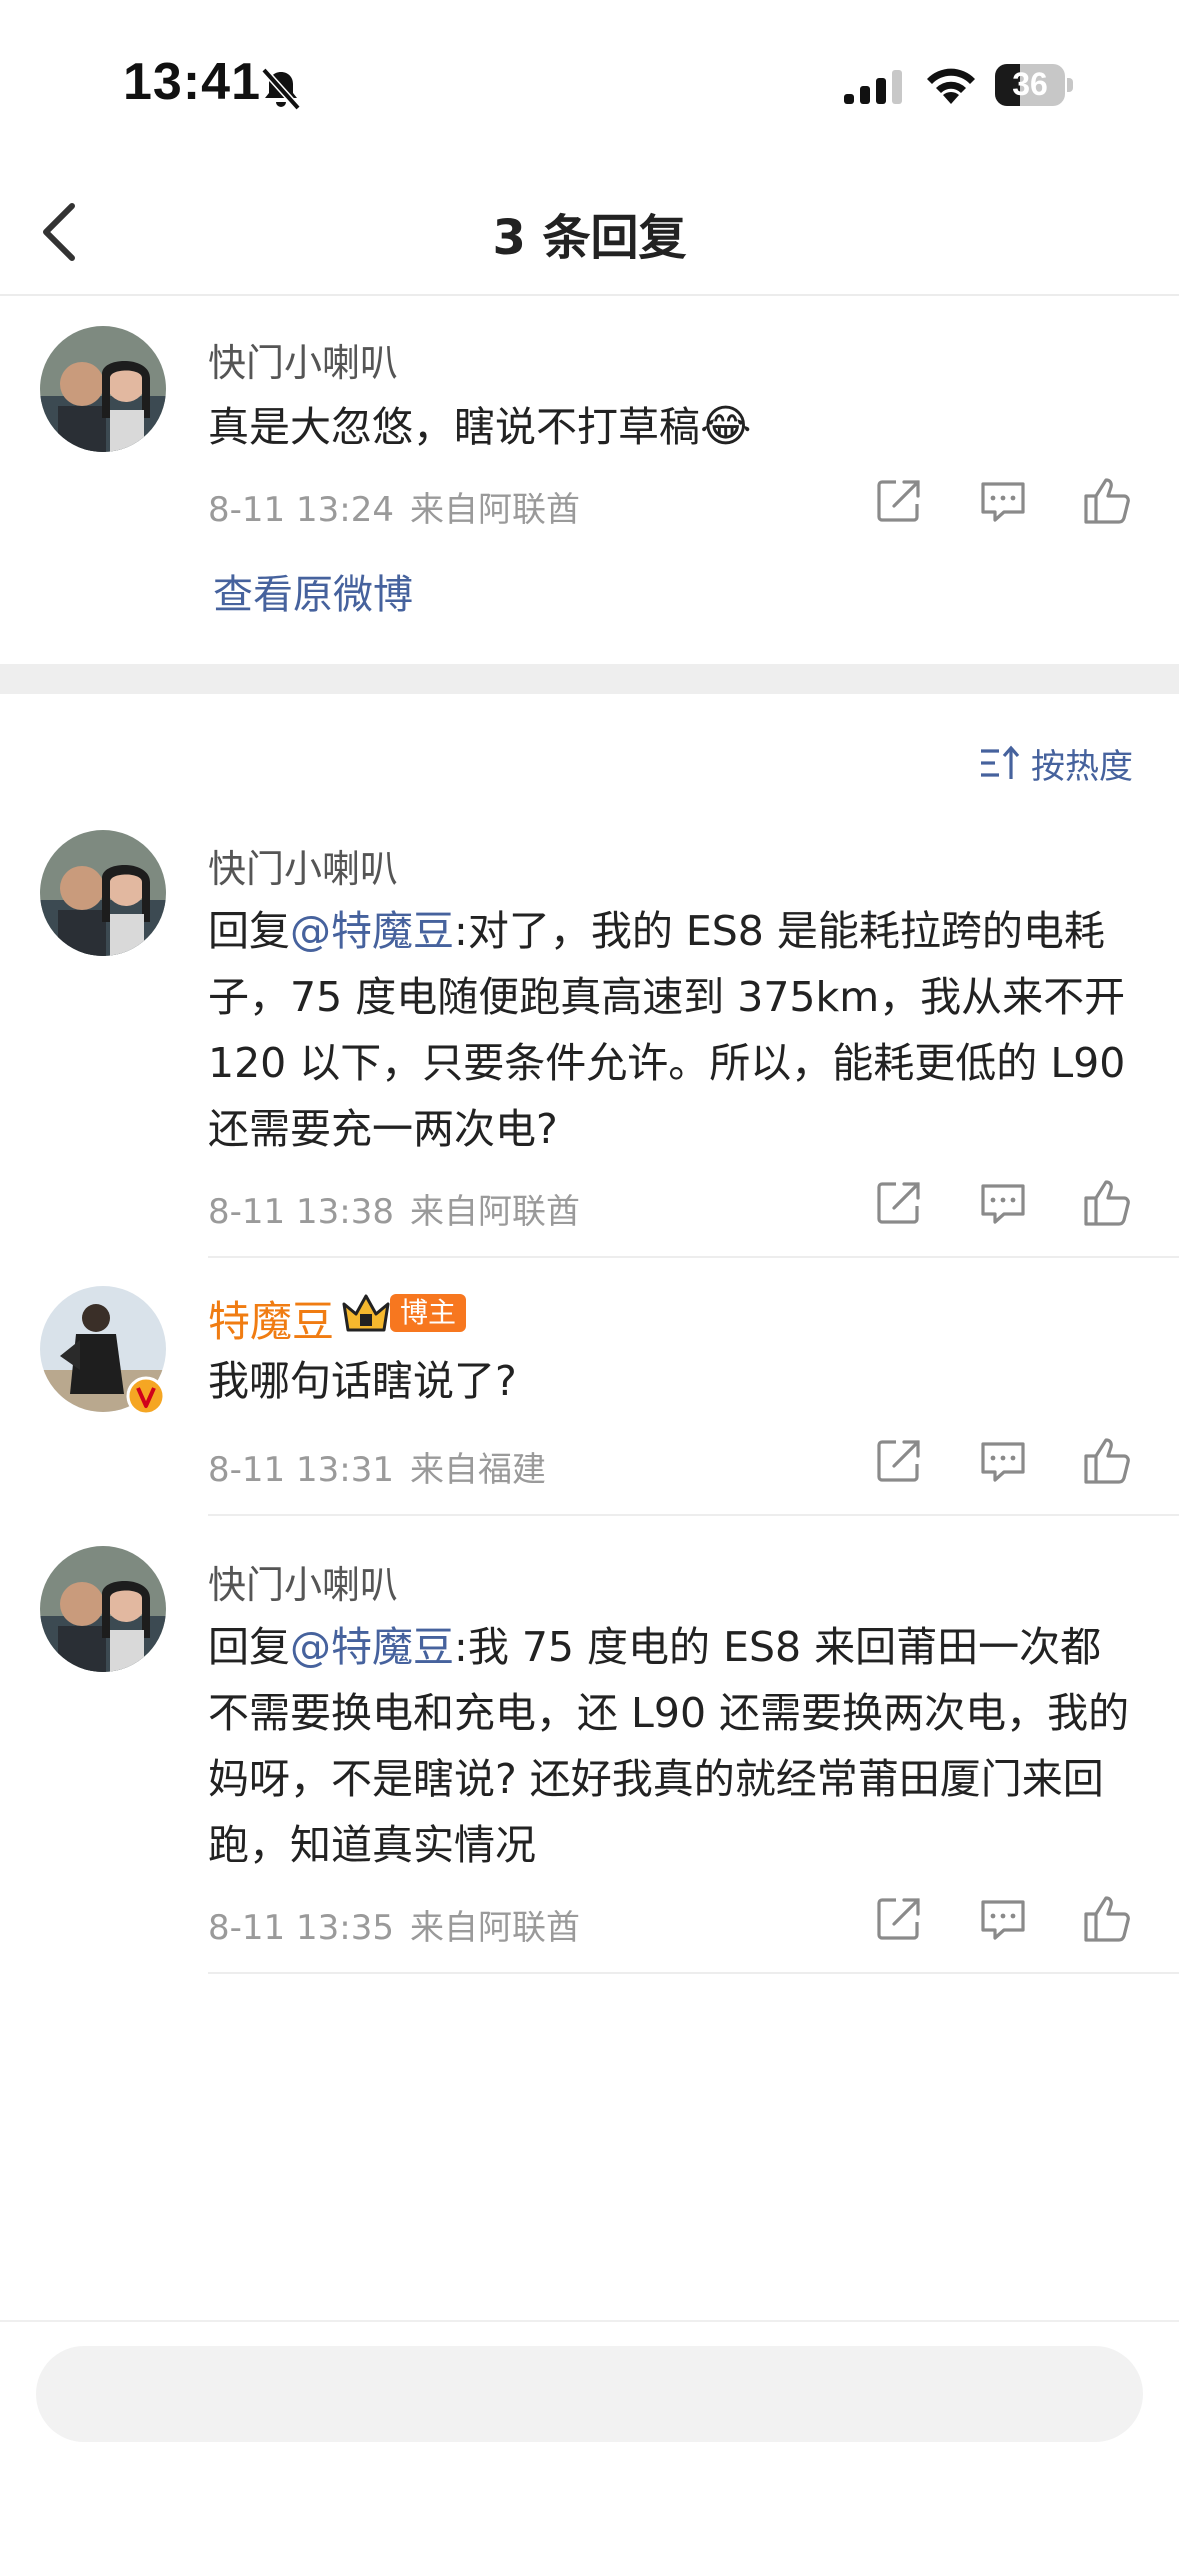 Image resolution: width=1179 pixels, height=2558 pixels. I want to click on reply-meta: 8-11 13:38 来自阿联酋, so click(394, 1208).